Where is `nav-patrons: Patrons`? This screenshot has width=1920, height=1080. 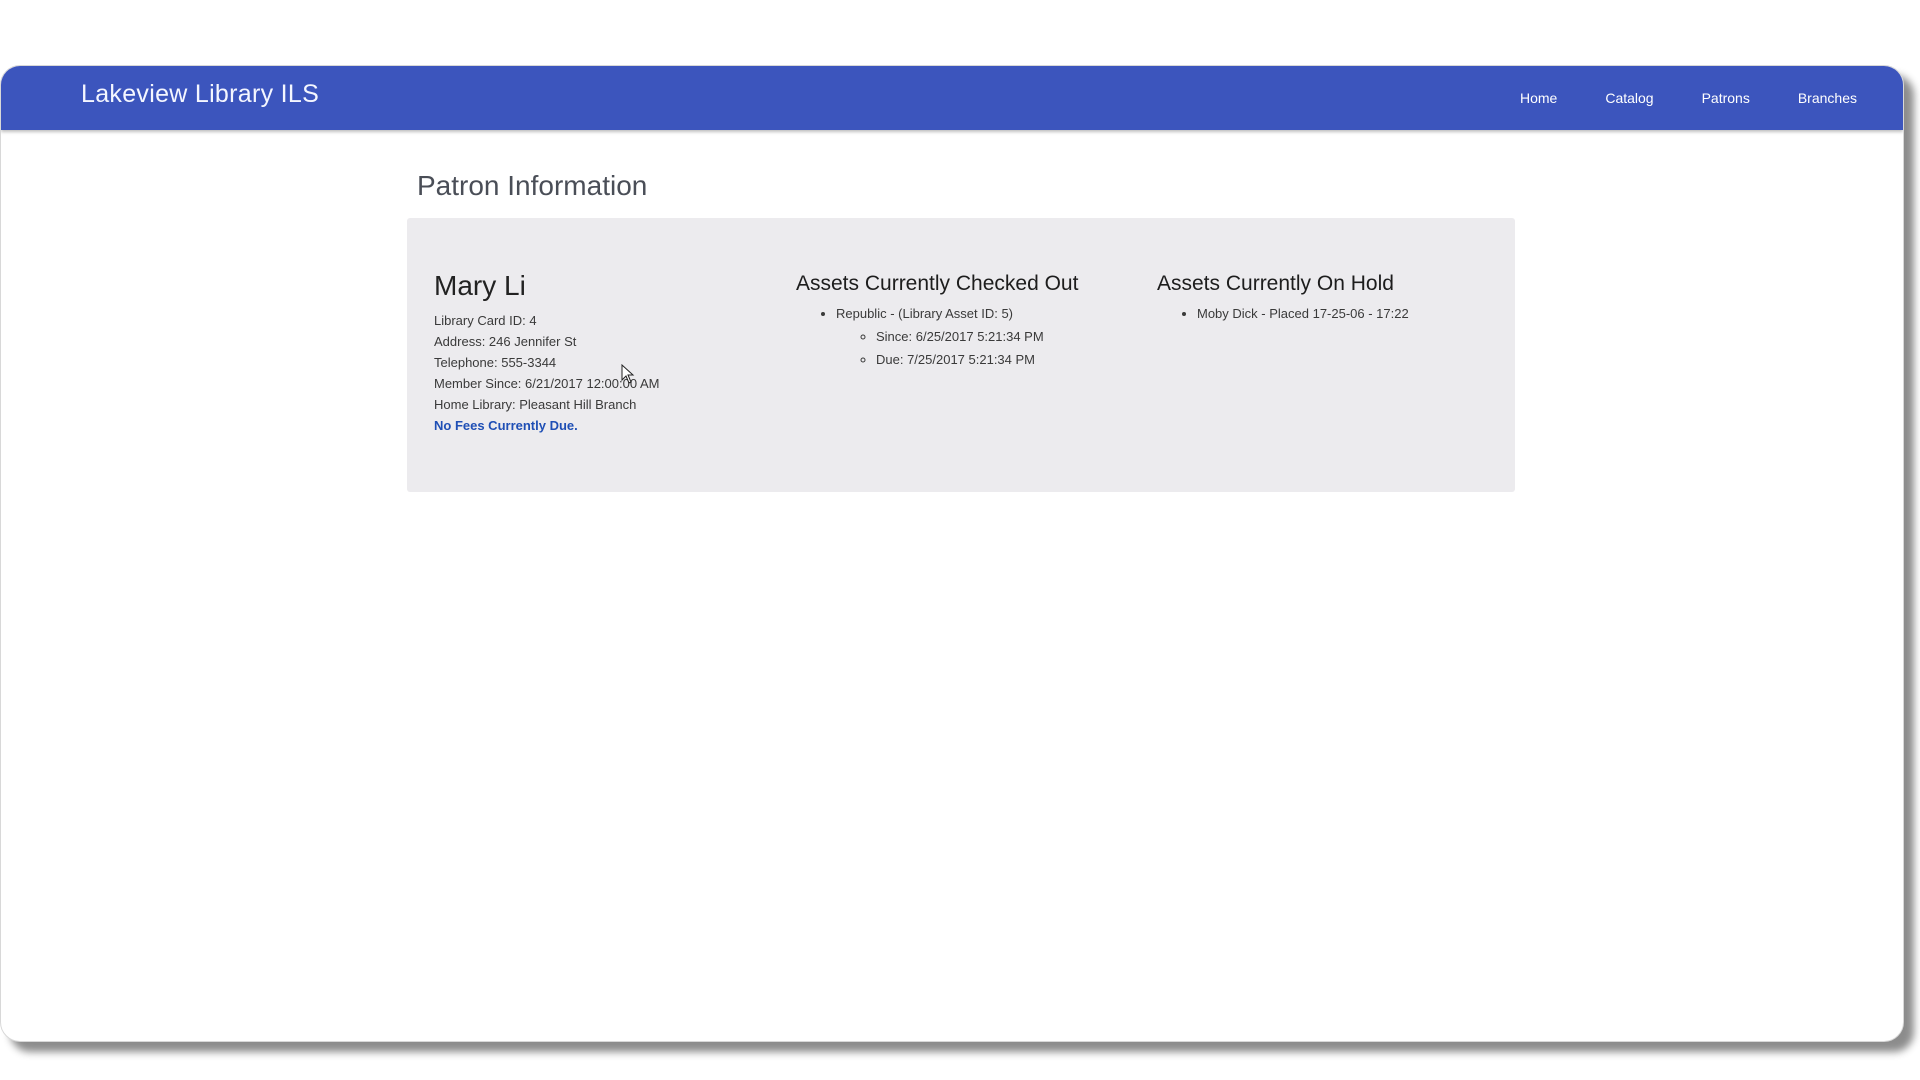
nav-patrons: Patrons is located at coordinates (1726, 98).